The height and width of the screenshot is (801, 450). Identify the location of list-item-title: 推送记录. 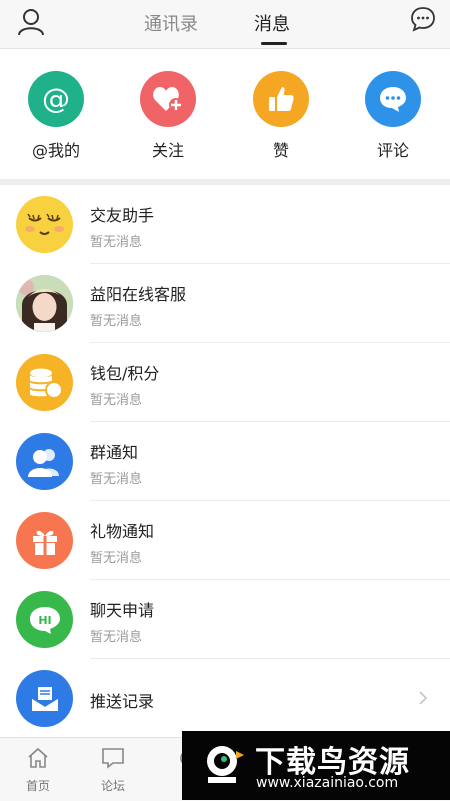
(122, 701).